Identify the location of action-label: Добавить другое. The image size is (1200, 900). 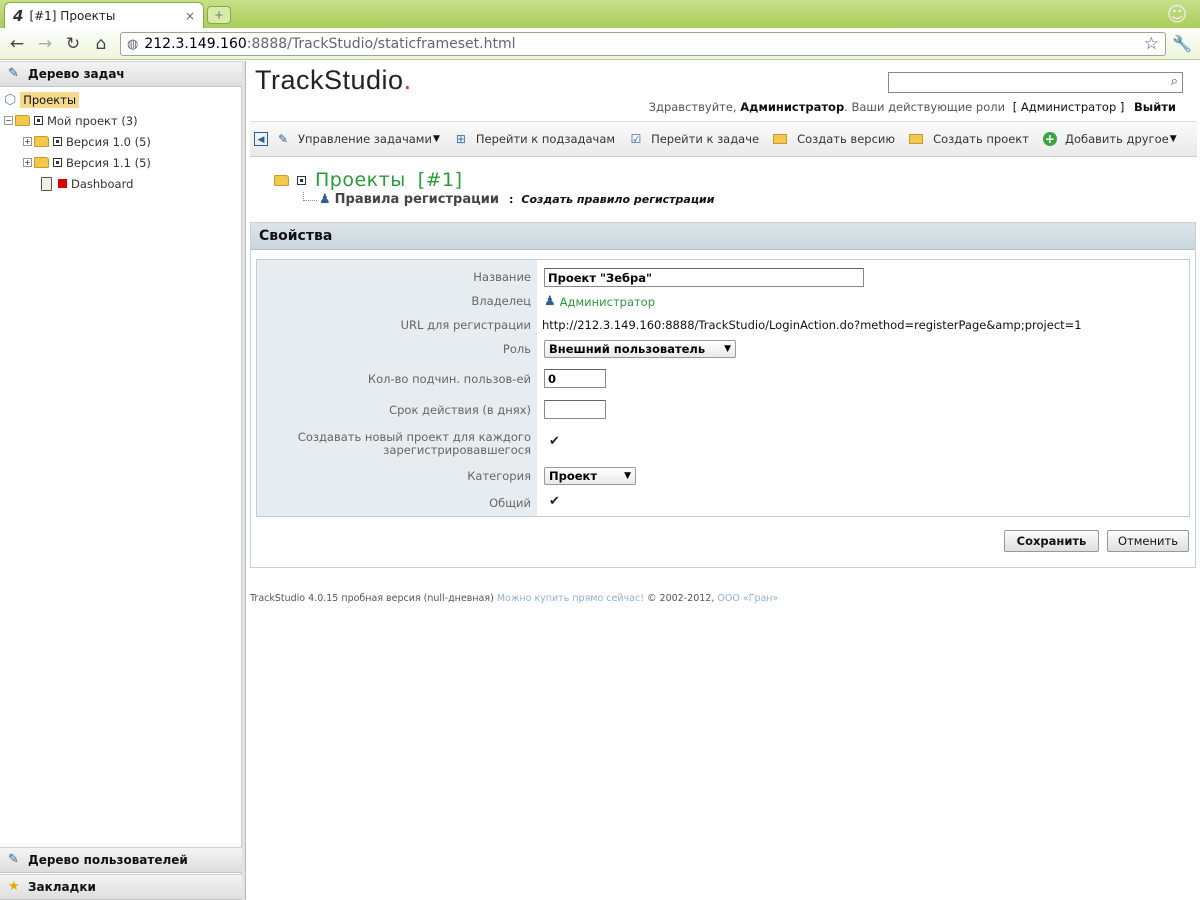
(1116, 139).